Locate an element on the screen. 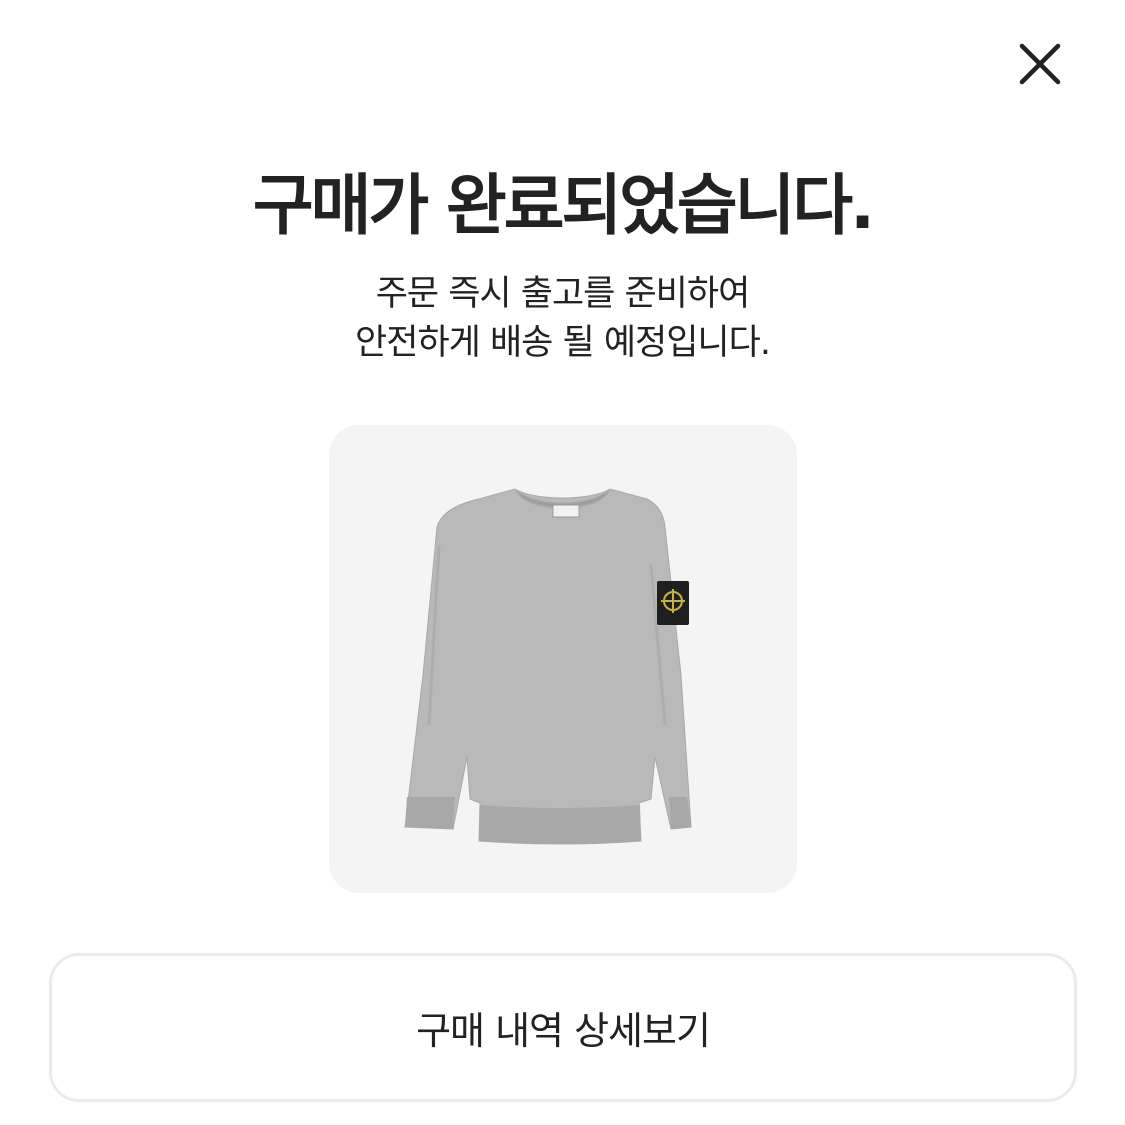 Image resolution: width=1125 pixels, height=1125 pixels. close-button is located at coordinates (1040, 64).